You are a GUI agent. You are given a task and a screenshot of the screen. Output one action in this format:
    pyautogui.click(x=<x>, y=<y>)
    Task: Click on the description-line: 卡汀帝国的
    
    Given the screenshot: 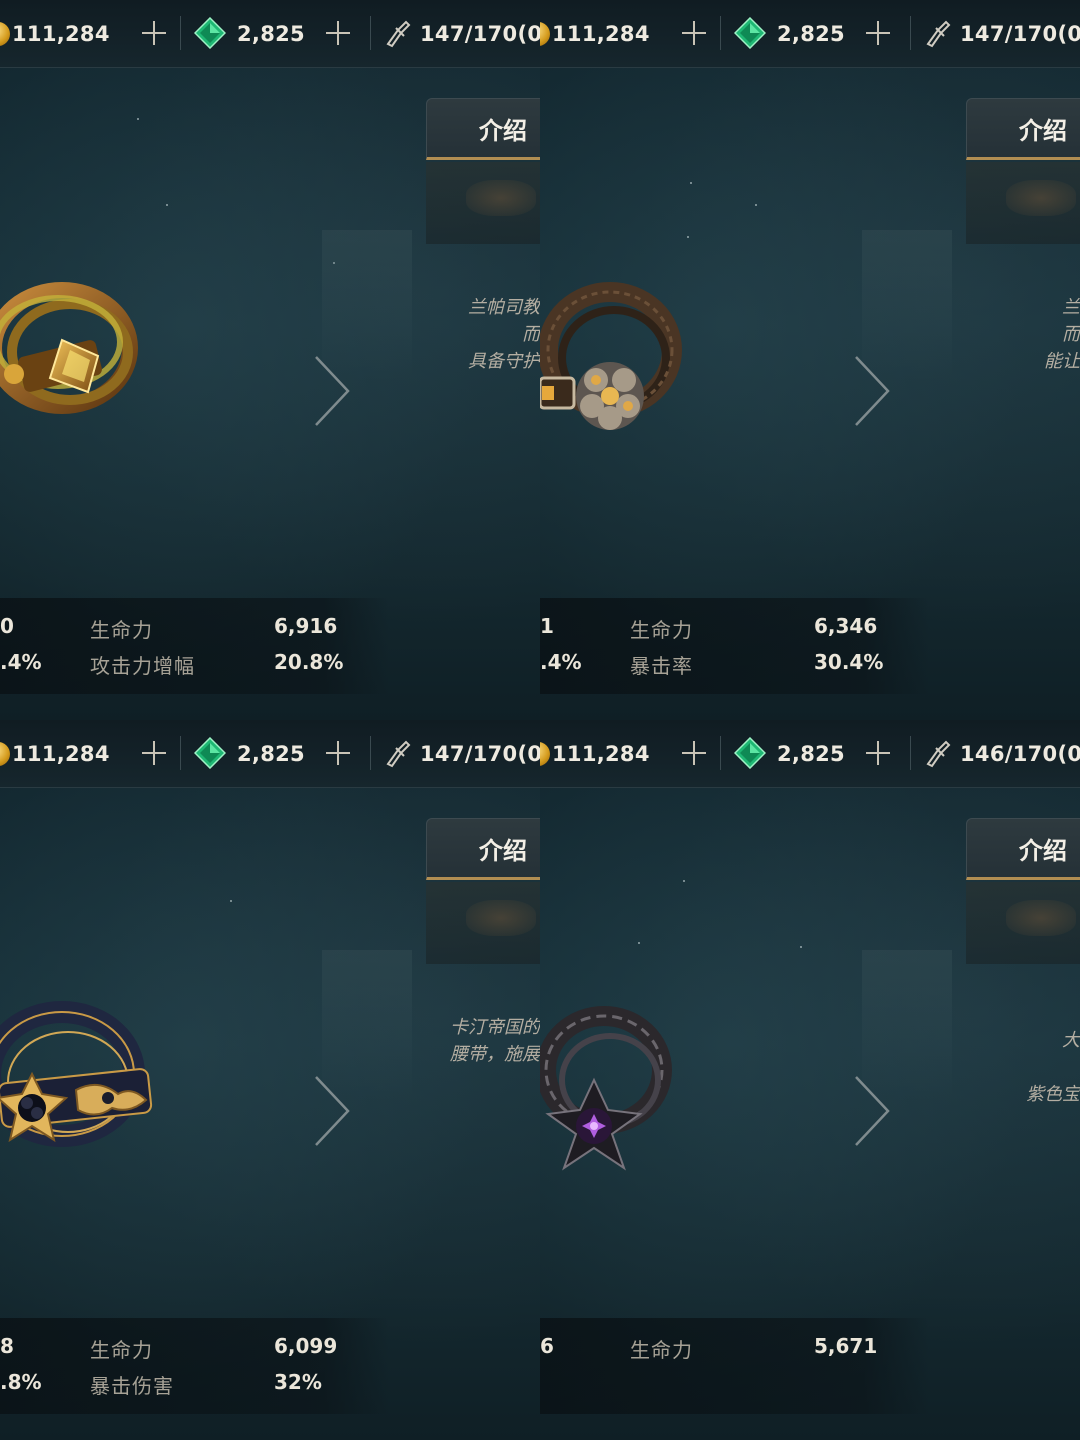 What is the action you would take?
    pyautogui.click(x=495, y=1027)
    